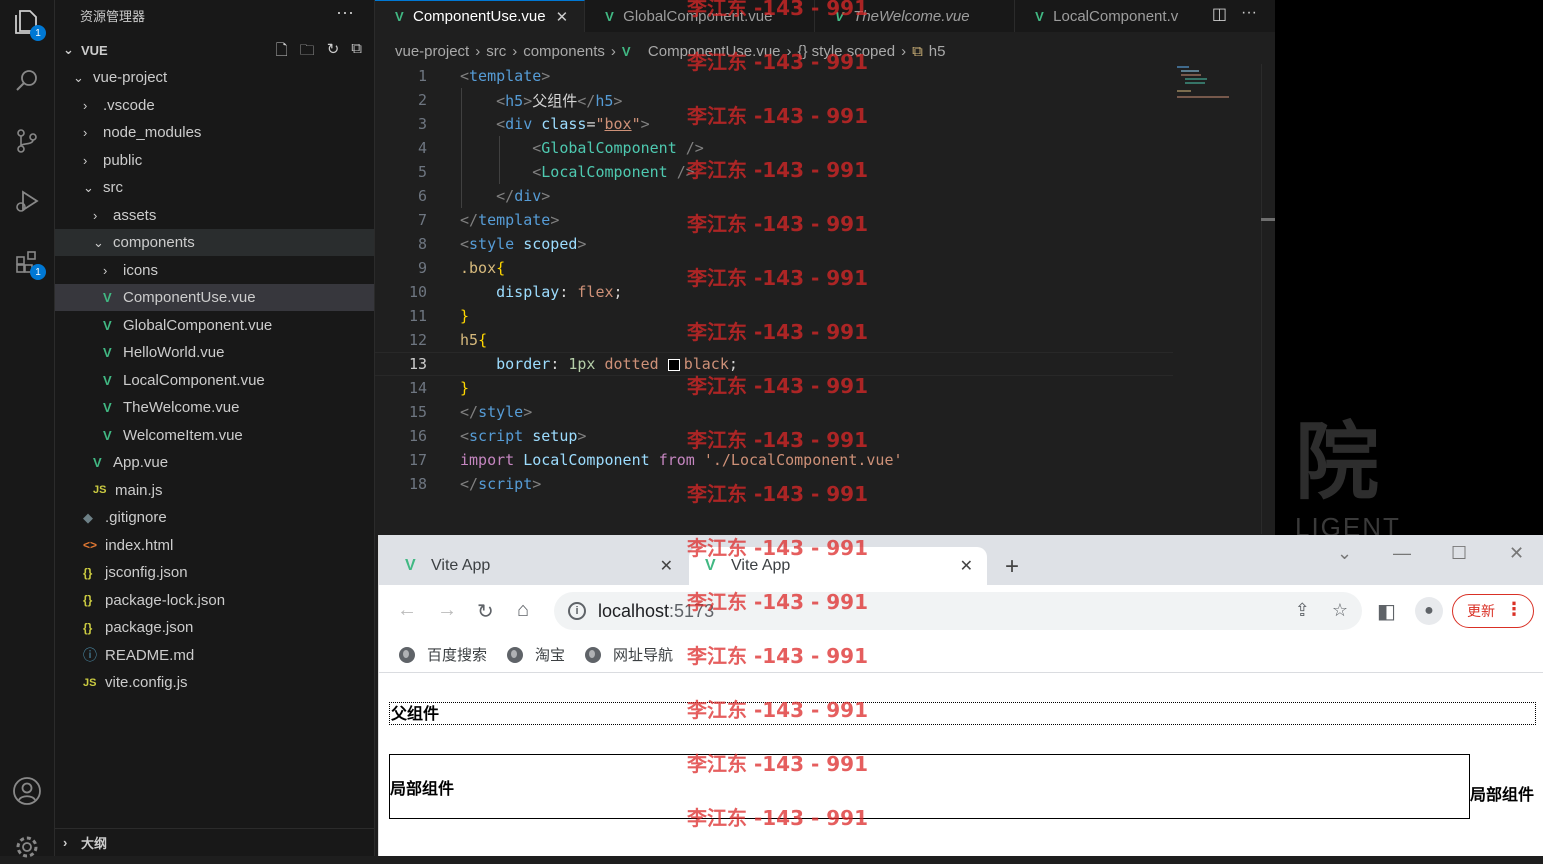 The image size is (1543, 864). I want to click on tree-folder: ⌄ src, so click(214, 187).